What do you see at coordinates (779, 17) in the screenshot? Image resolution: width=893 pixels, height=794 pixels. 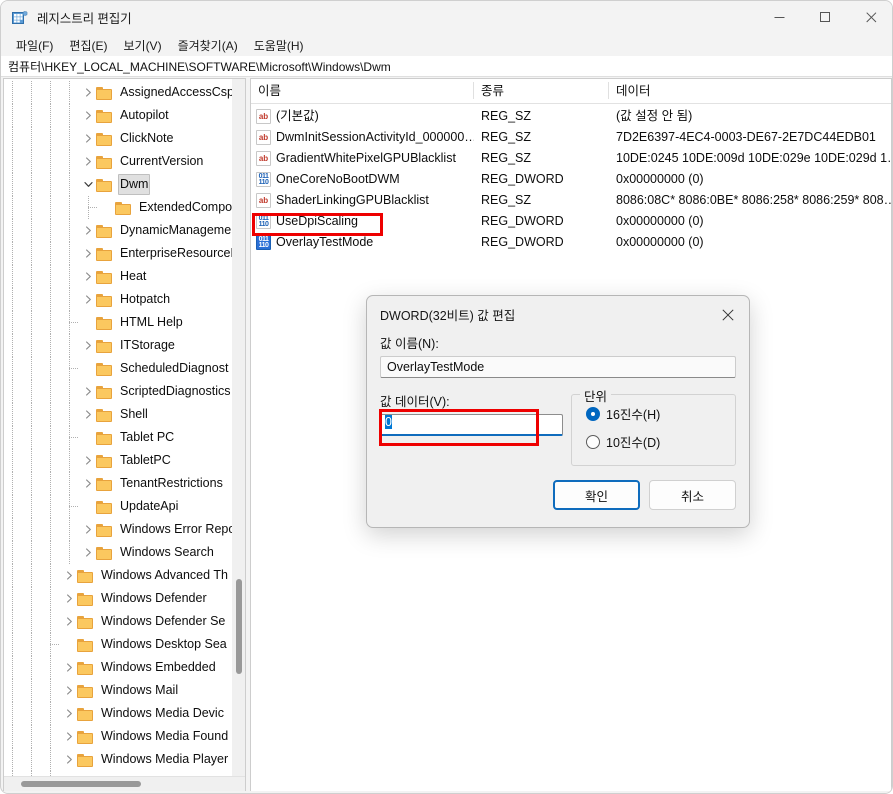 I see `minimize-button` at bounding box center [779, 17].